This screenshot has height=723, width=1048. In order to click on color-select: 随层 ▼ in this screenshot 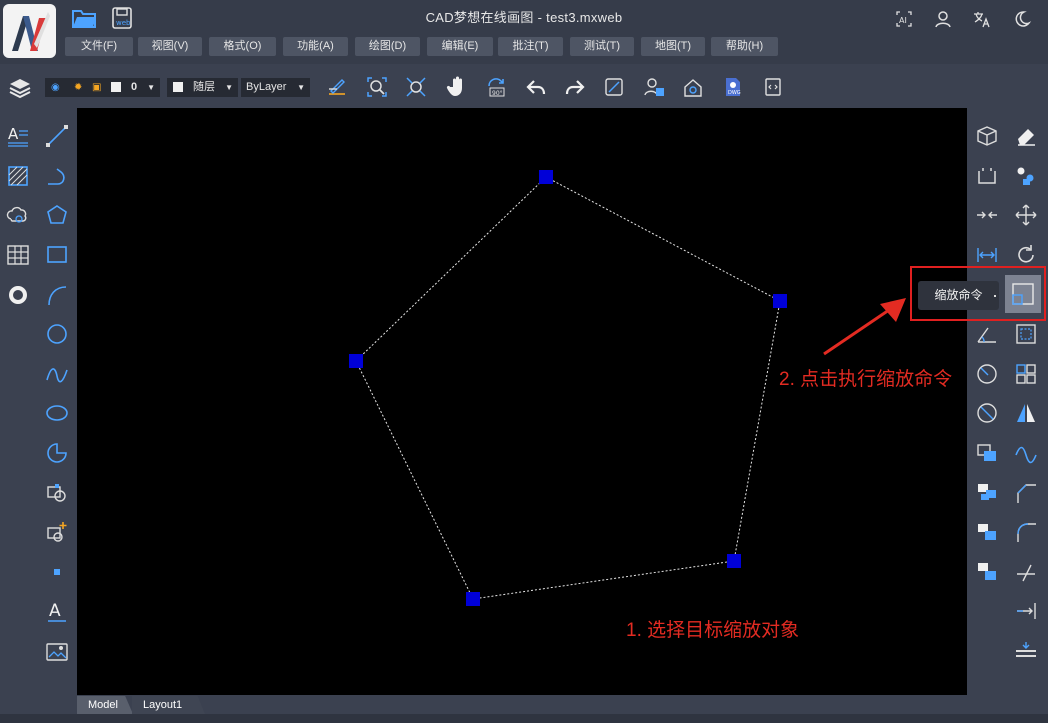, I will do `click(202, 87)`.